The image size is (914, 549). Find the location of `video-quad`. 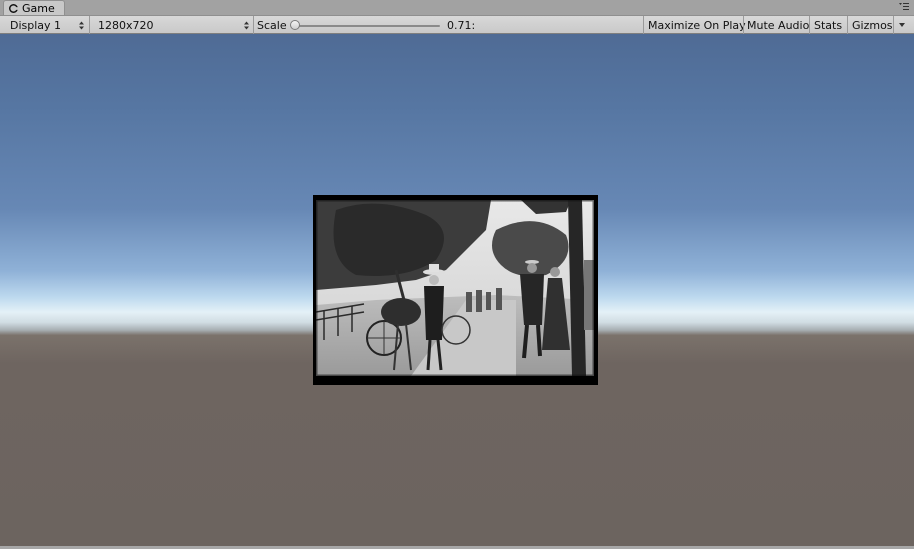

video-quad is located at coordinates (455, 290).